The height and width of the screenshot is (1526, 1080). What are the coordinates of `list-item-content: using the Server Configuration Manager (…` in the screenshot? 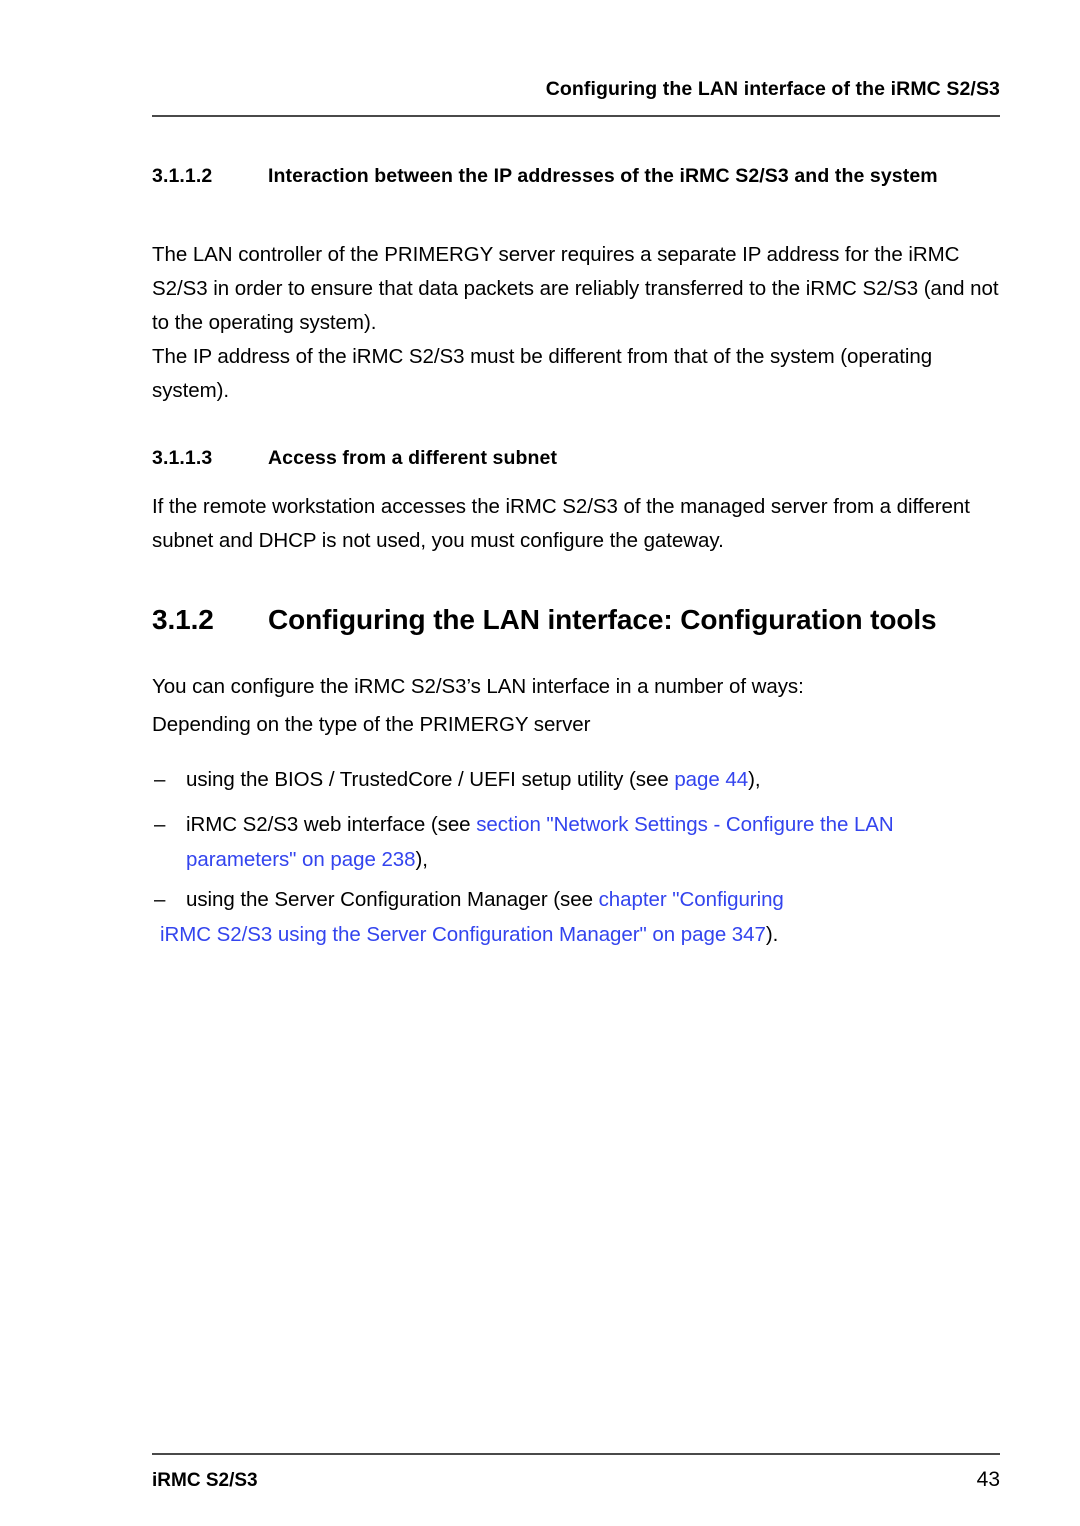 It's located at (596, 917).